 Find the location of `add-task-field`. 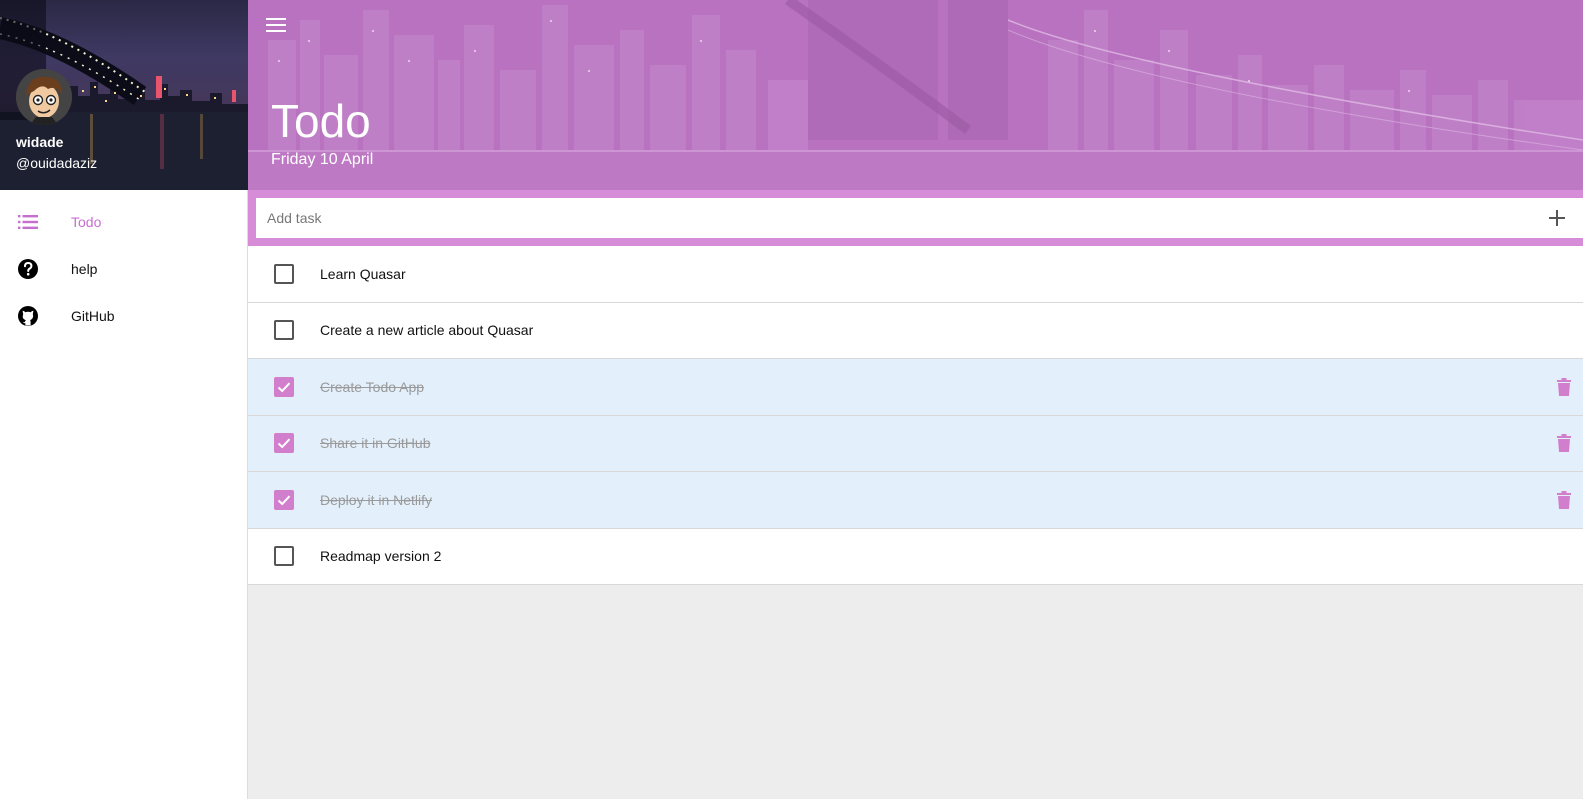

add-task-field is located at coordinates (919, 218).